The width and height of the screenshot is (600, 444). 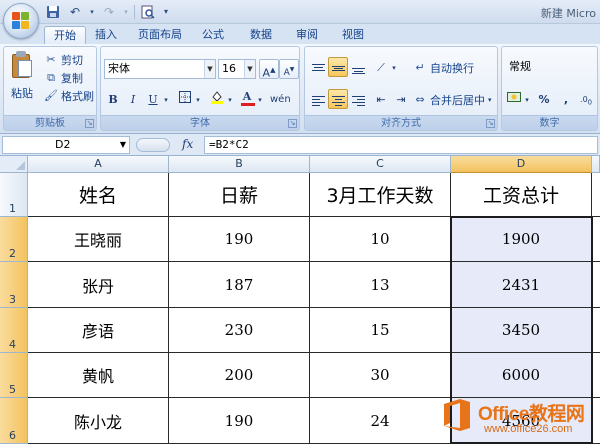 What do you see at coordinates (280, 99) in the screenshot?
I see `phonetic-icon: wén` at bounding box center [280, 99].